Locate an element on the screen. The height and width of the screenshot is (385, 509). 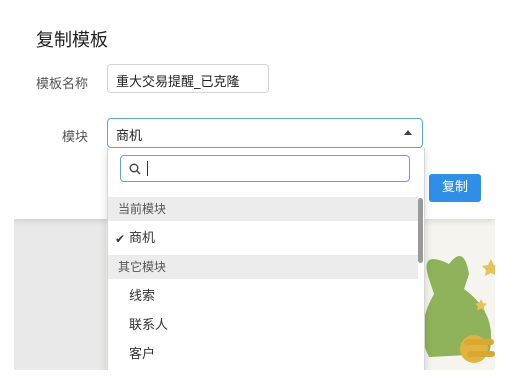
option-shangji: ✔ 商机 is located at coordinates (263, 239).